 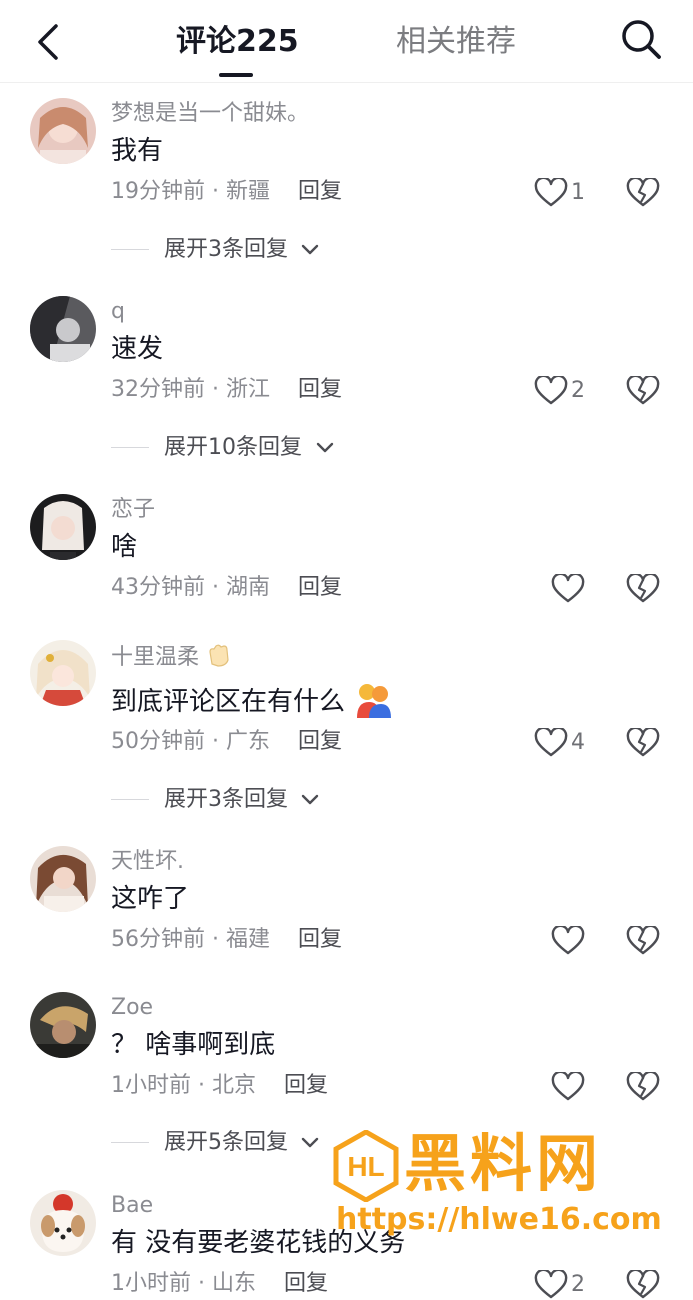 I want to click on comment-text: ？ 啥事啊到底, so click(x=193, y=1045).